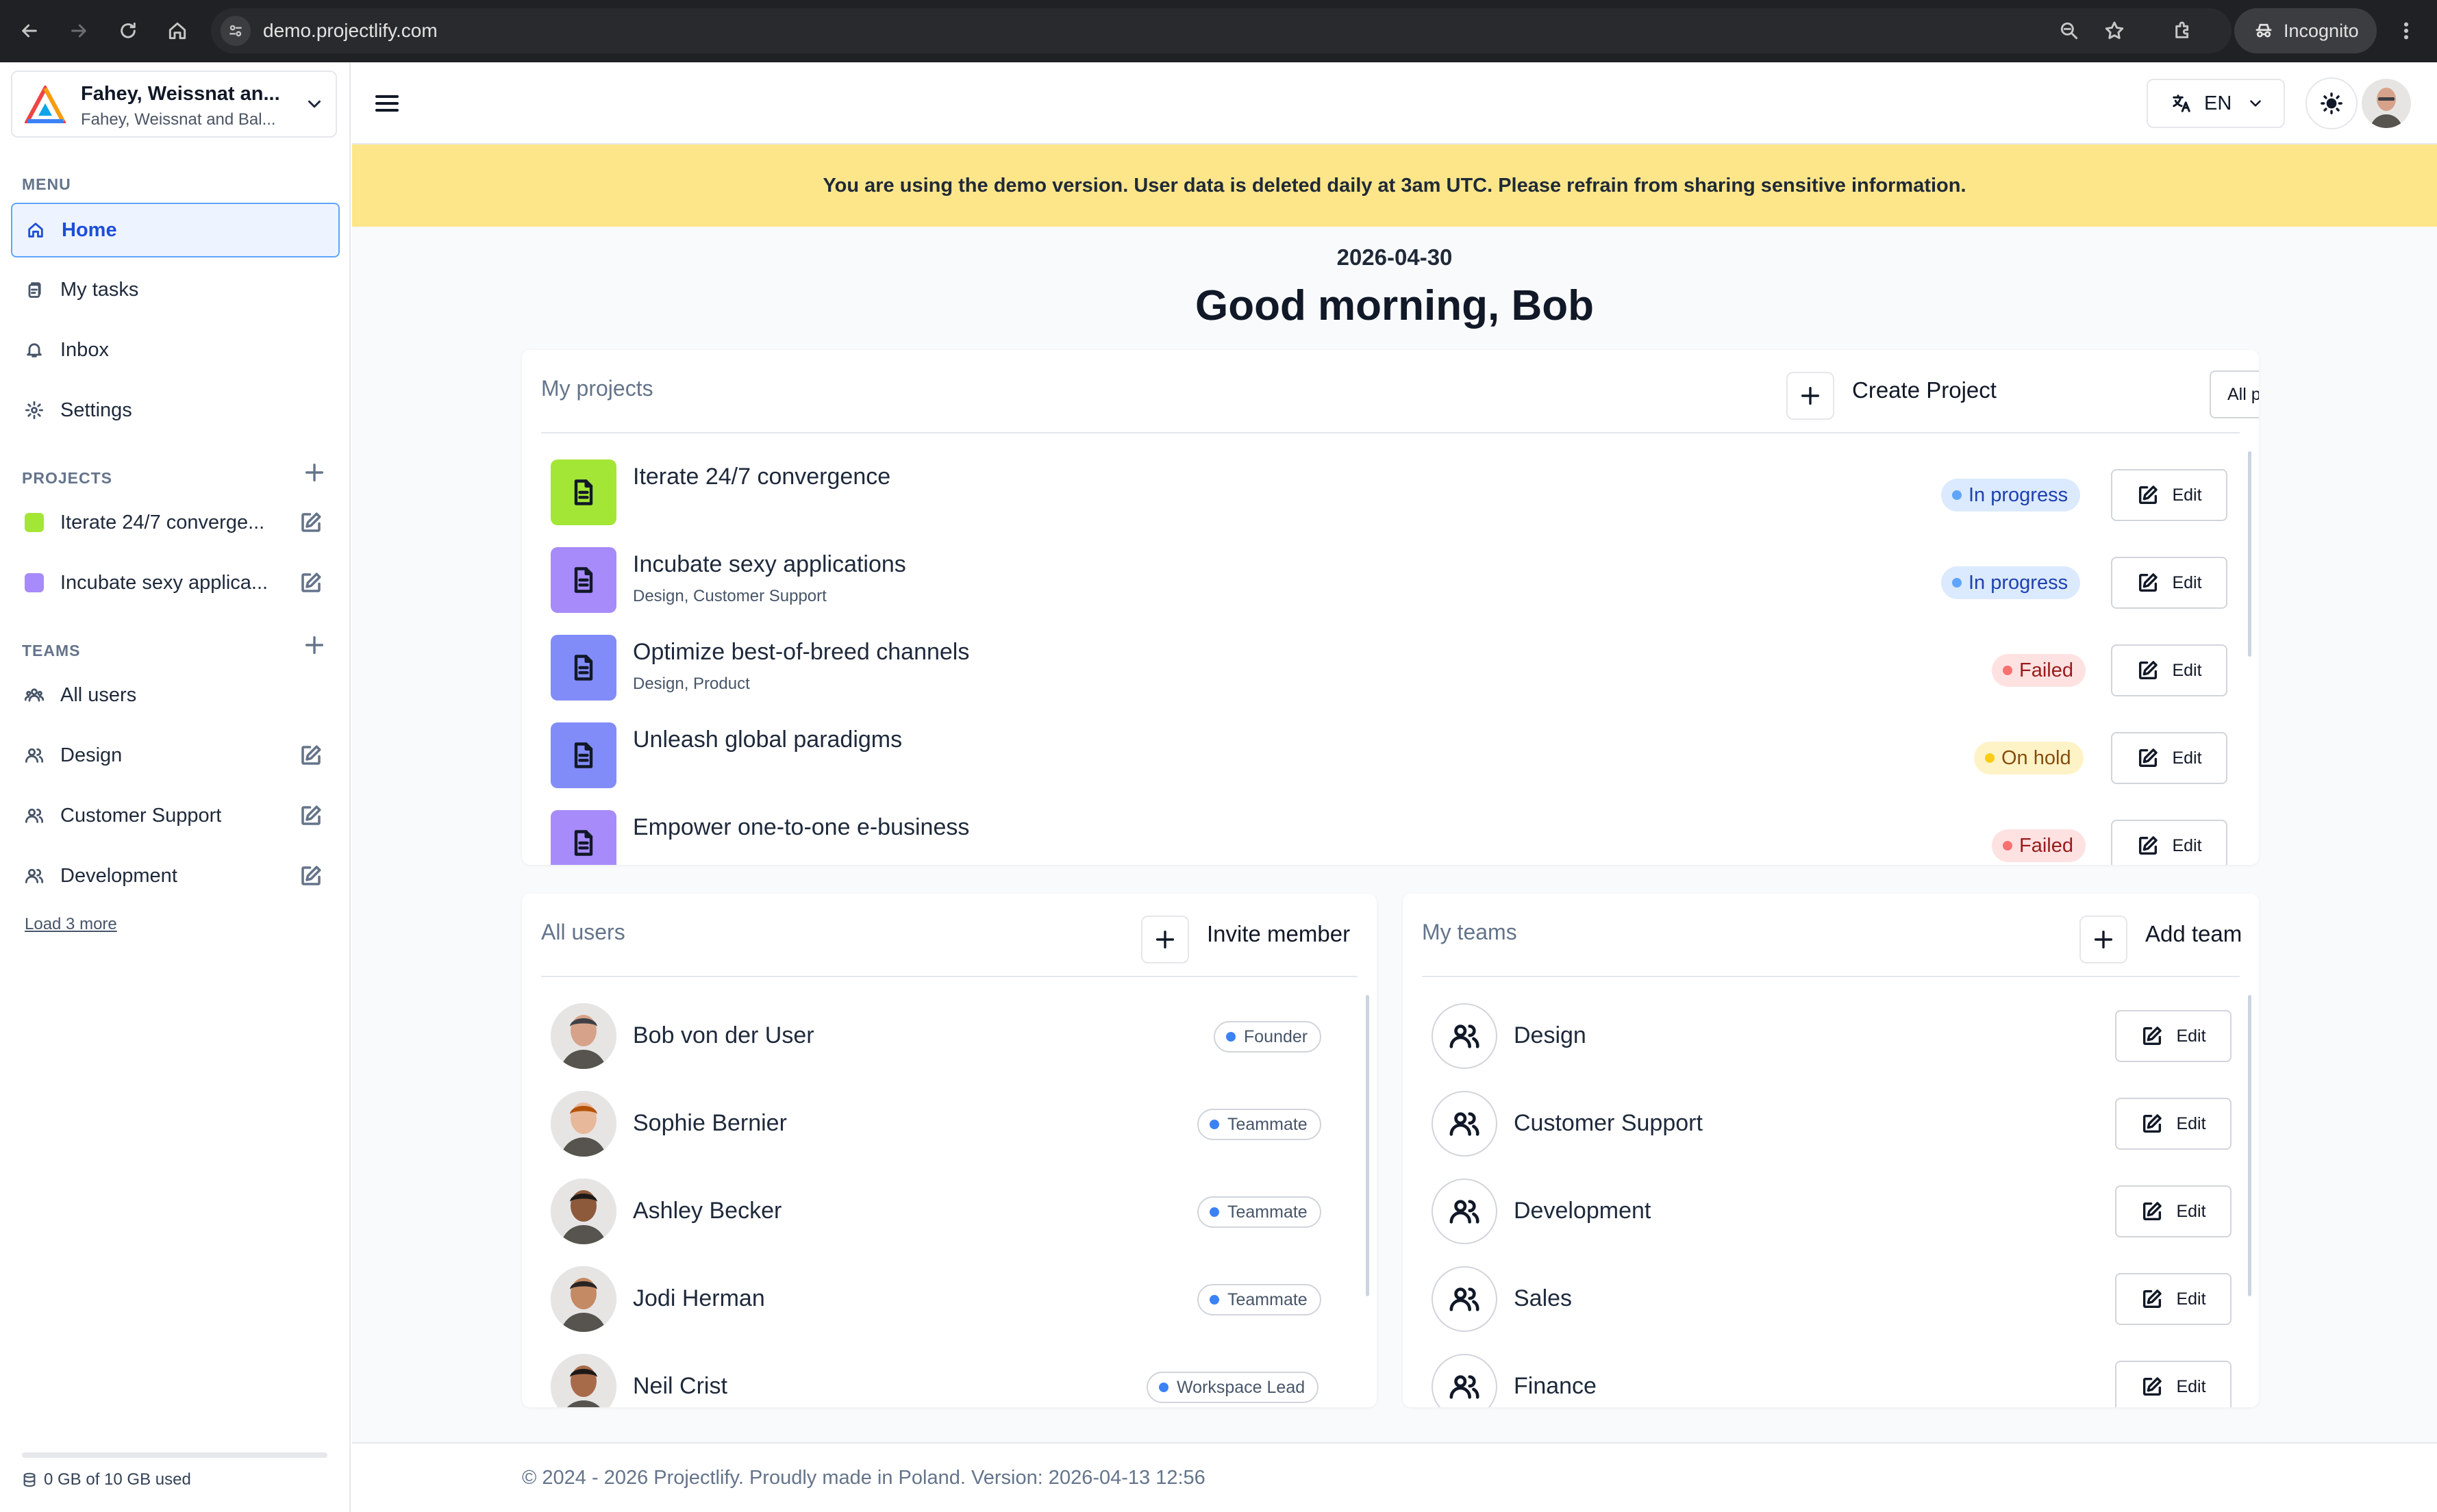 Image resolution: width=2437 pixels, height=1512 pixels. I want to click on load-more-link: Load 3 more, so click(71, 924).